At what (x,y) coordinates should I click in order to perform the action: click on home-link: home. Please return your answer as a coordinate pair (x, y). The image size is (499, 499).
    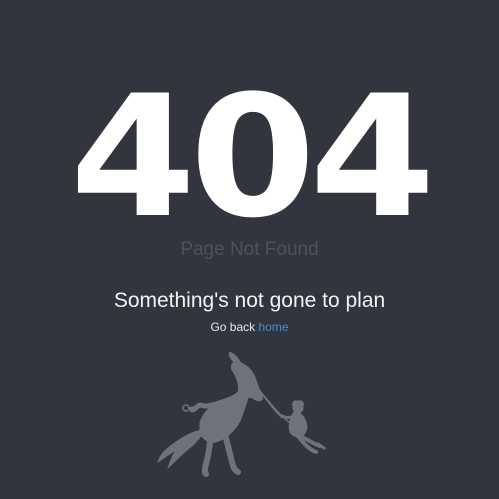
    Looking at the image, I should click on (274, 327).